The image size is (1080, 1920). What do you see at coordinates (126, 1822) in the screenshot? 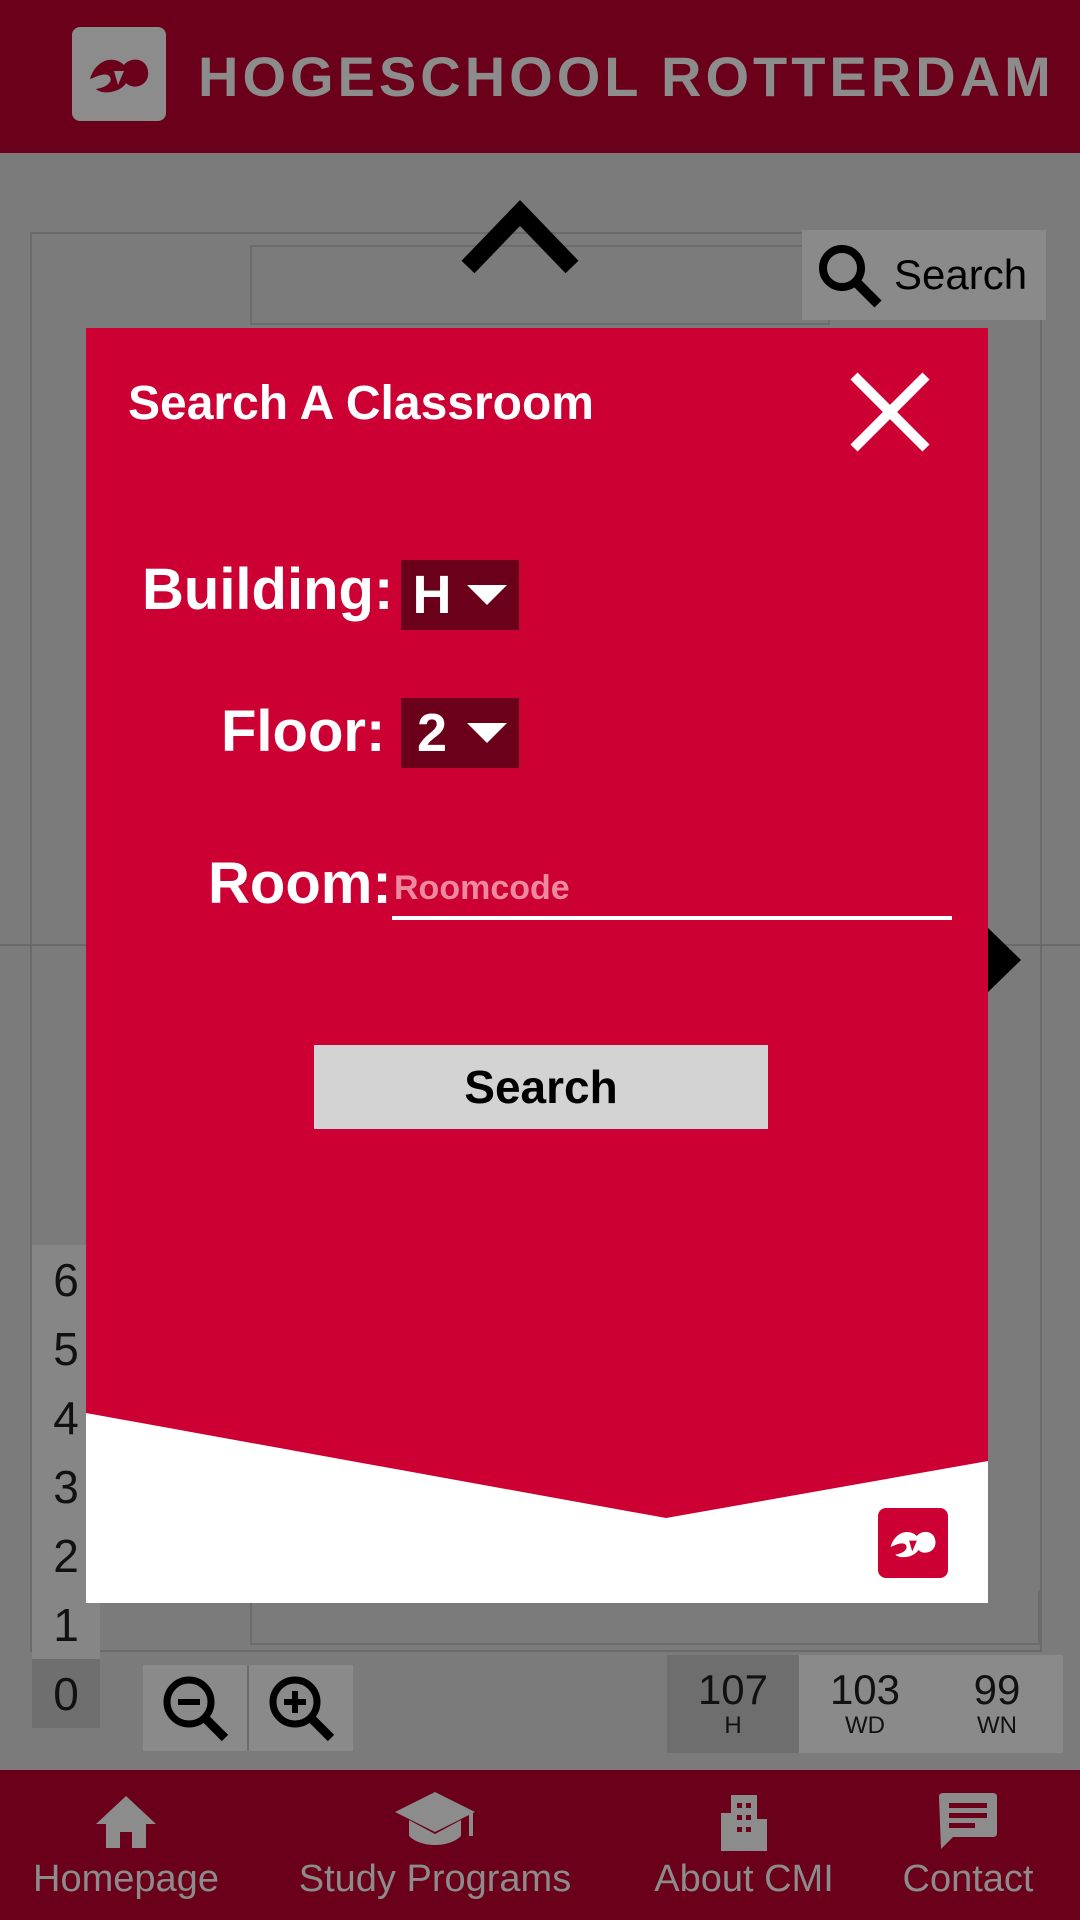
I see `home-icon` at bounding box center [126, 1822].